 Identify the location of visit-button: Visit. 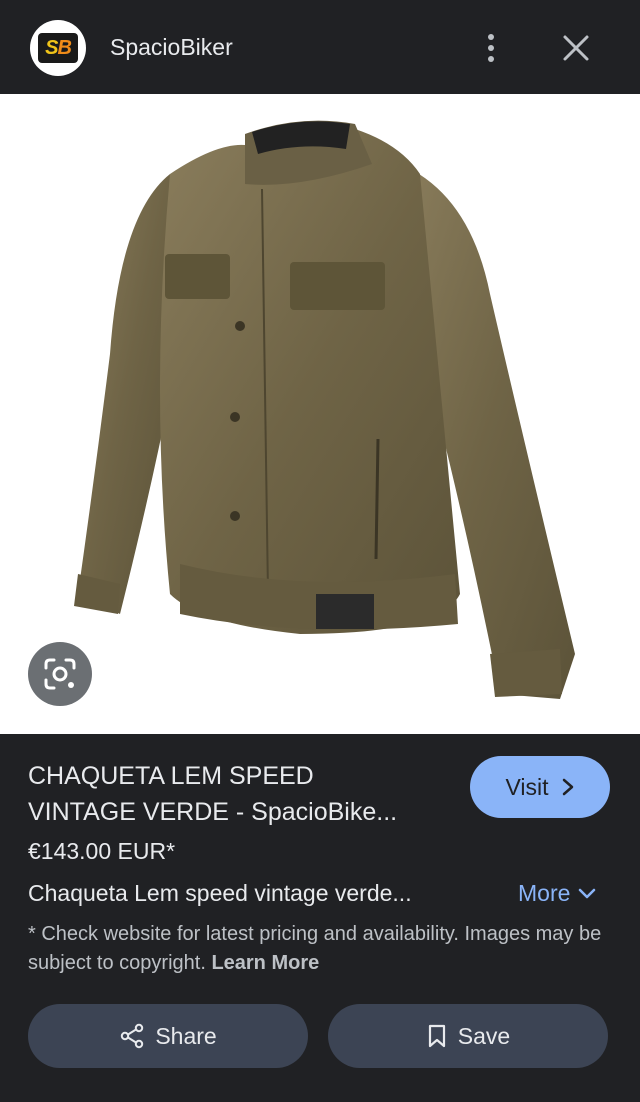
(540, 787).